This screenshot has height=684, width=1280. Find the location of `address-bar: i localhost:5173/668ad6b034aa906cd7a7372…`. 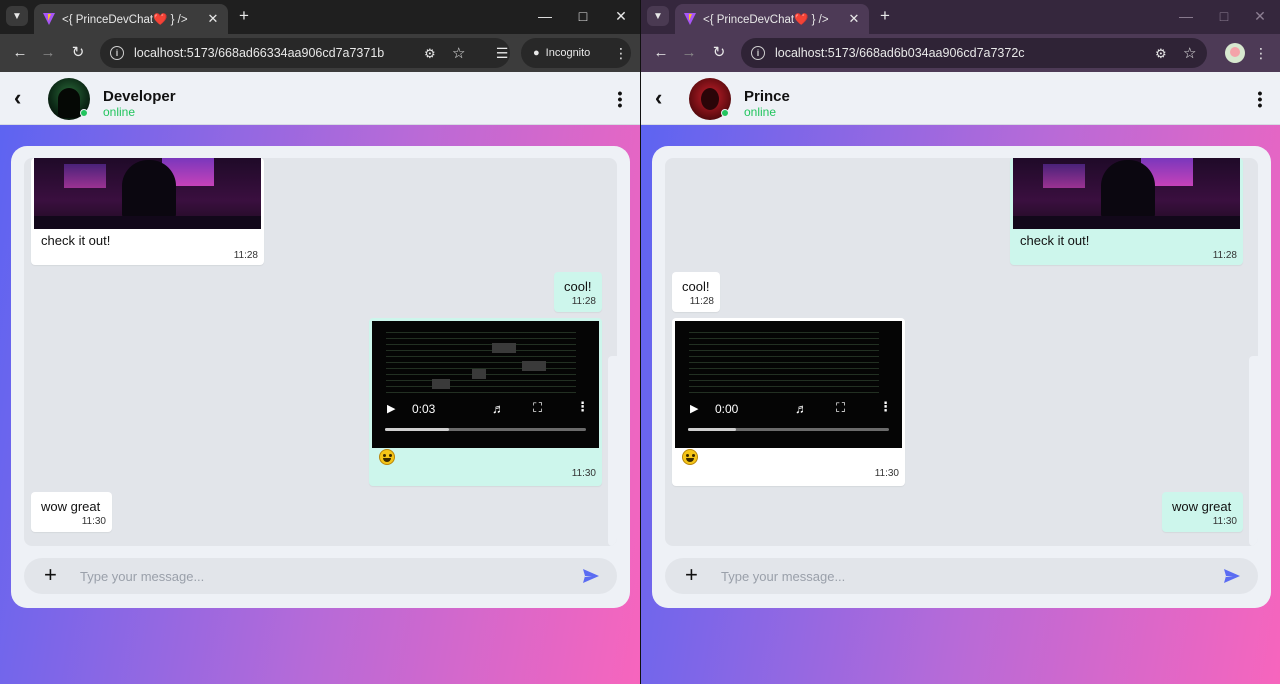

address-bar: i localhost:5173/668ad6b034aa906cd7a7372… is located at coordinates (974, 53).